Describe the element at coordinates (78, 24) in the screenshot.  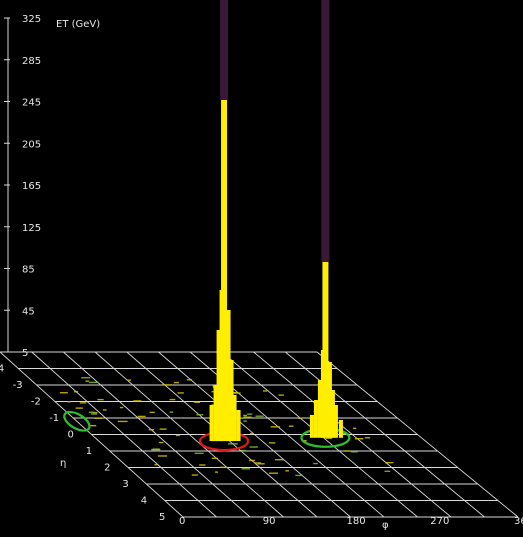
I see `et-axis-title: ET (GeV)` at that location.